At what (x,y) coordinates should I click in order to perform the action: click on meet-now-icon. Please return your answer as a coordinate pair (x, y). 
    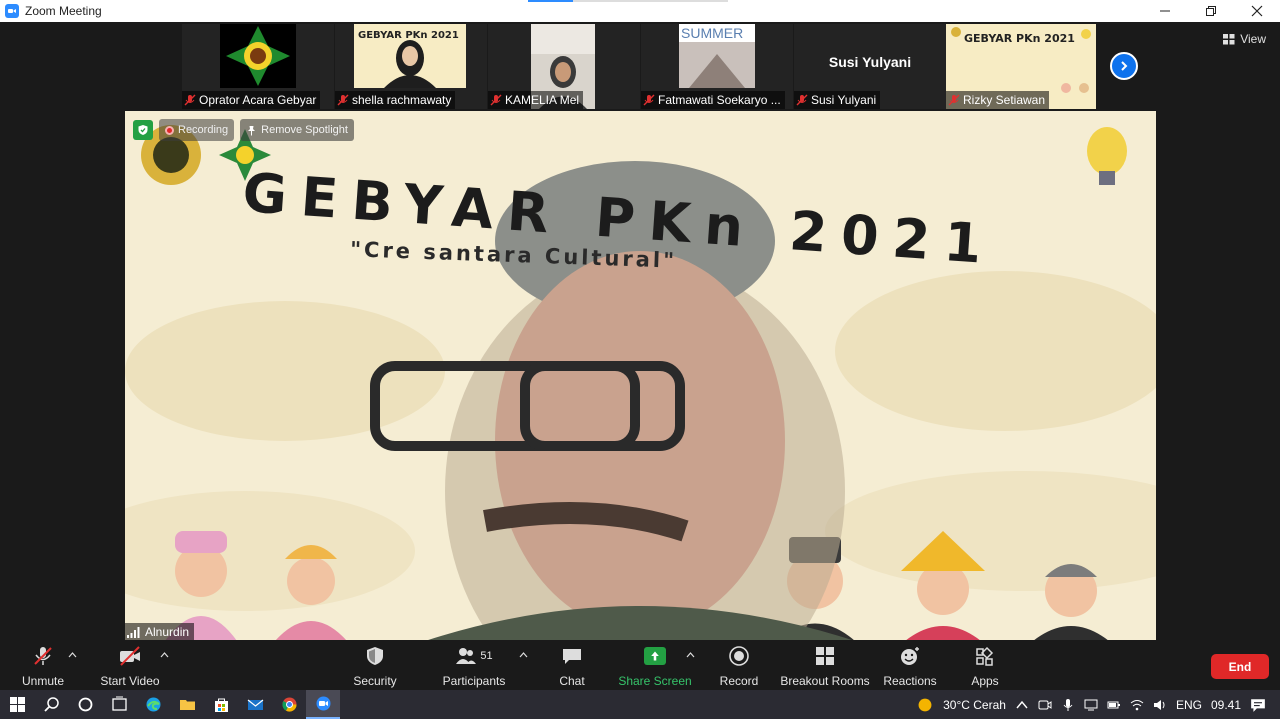
    Looking at the image, I should click on (1045, 705).